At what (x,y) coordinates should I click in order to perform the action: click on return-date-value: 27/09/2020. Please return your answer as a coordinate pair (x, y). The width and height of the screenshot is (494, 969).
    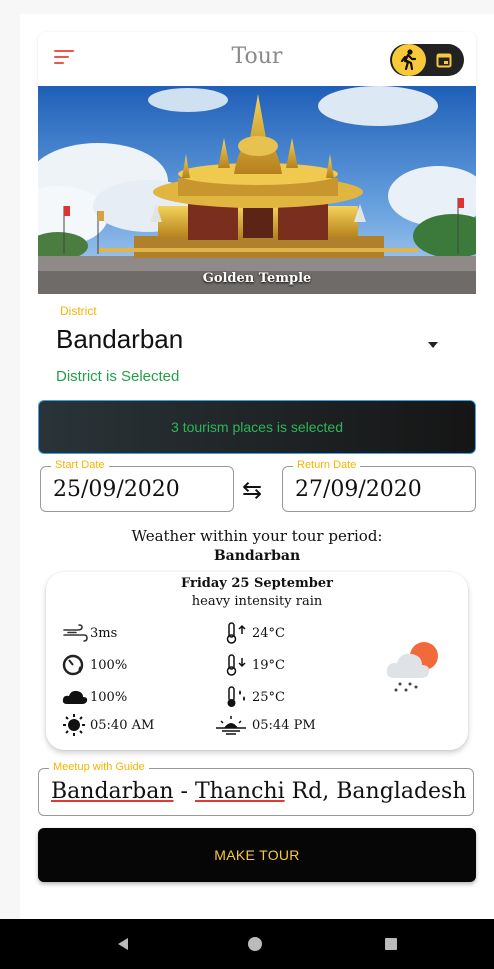
    Looking at the image, I should click on (358, 489).